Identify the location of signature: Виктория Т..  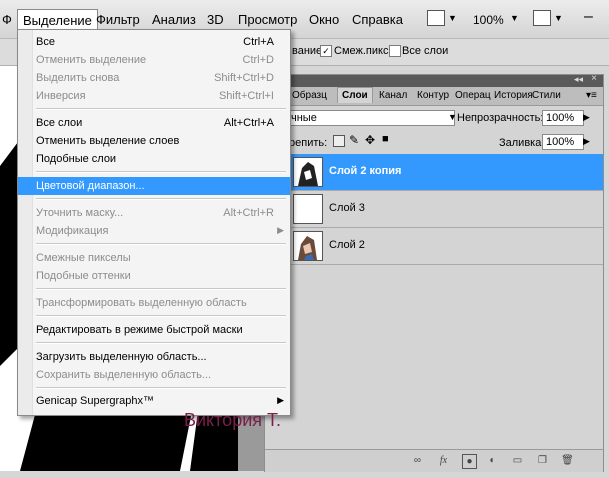
(233, 420).